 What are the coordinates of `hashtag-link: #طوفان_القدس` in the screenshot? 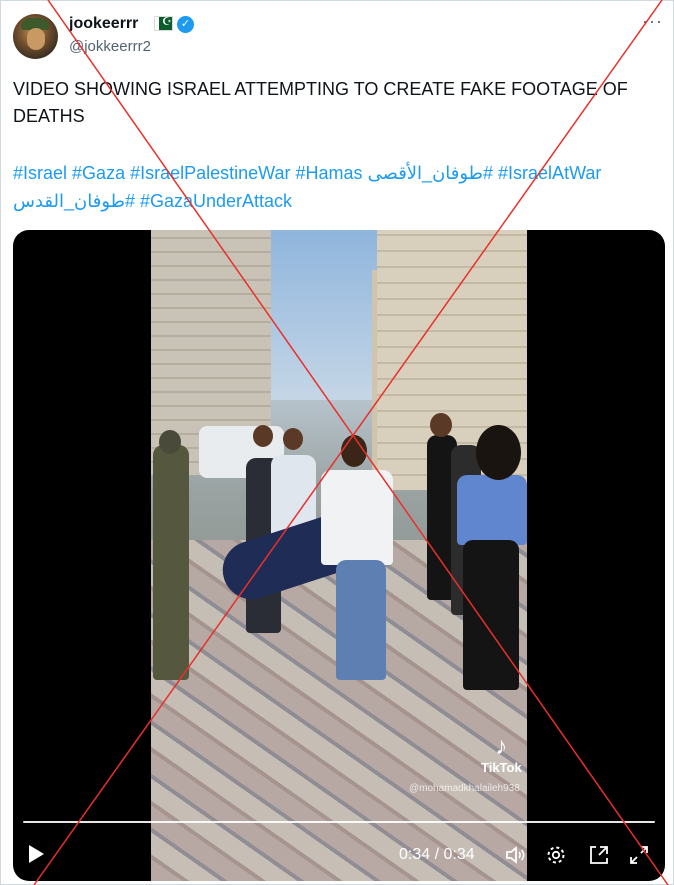 It's located at (74, 201).